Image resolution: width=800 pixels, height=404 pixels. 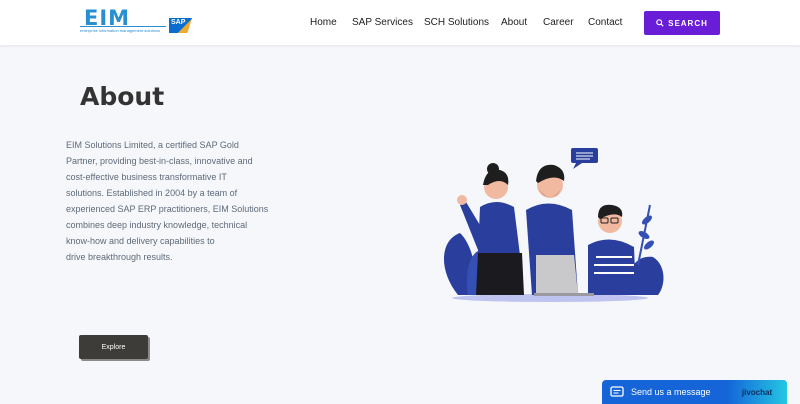 What do you see at coordinates (671, 392) in the screenshot?
I see `chat-label: Send us a message` at bounding box center [671, 392].